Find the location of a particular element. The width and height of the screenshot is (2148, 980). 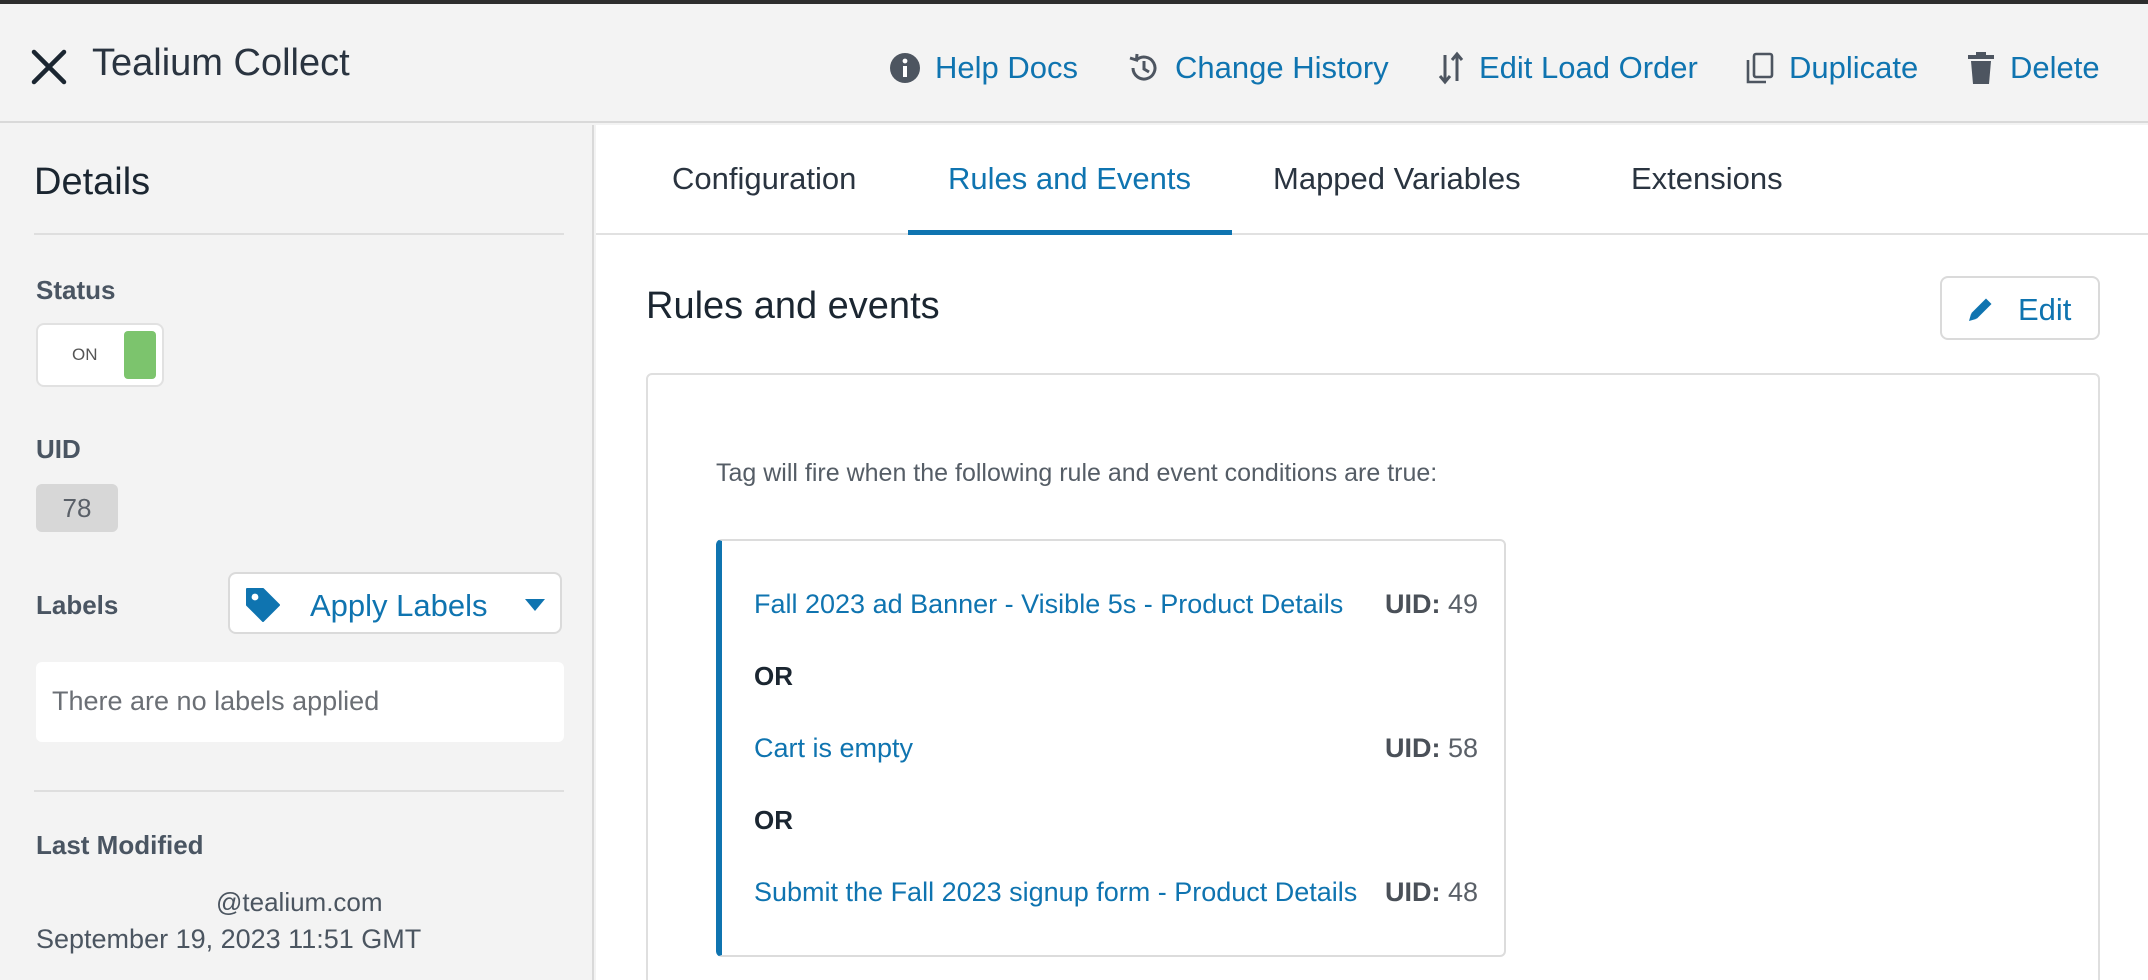

rule-uid: UID: 58 is located at coordinates (1431, 748).